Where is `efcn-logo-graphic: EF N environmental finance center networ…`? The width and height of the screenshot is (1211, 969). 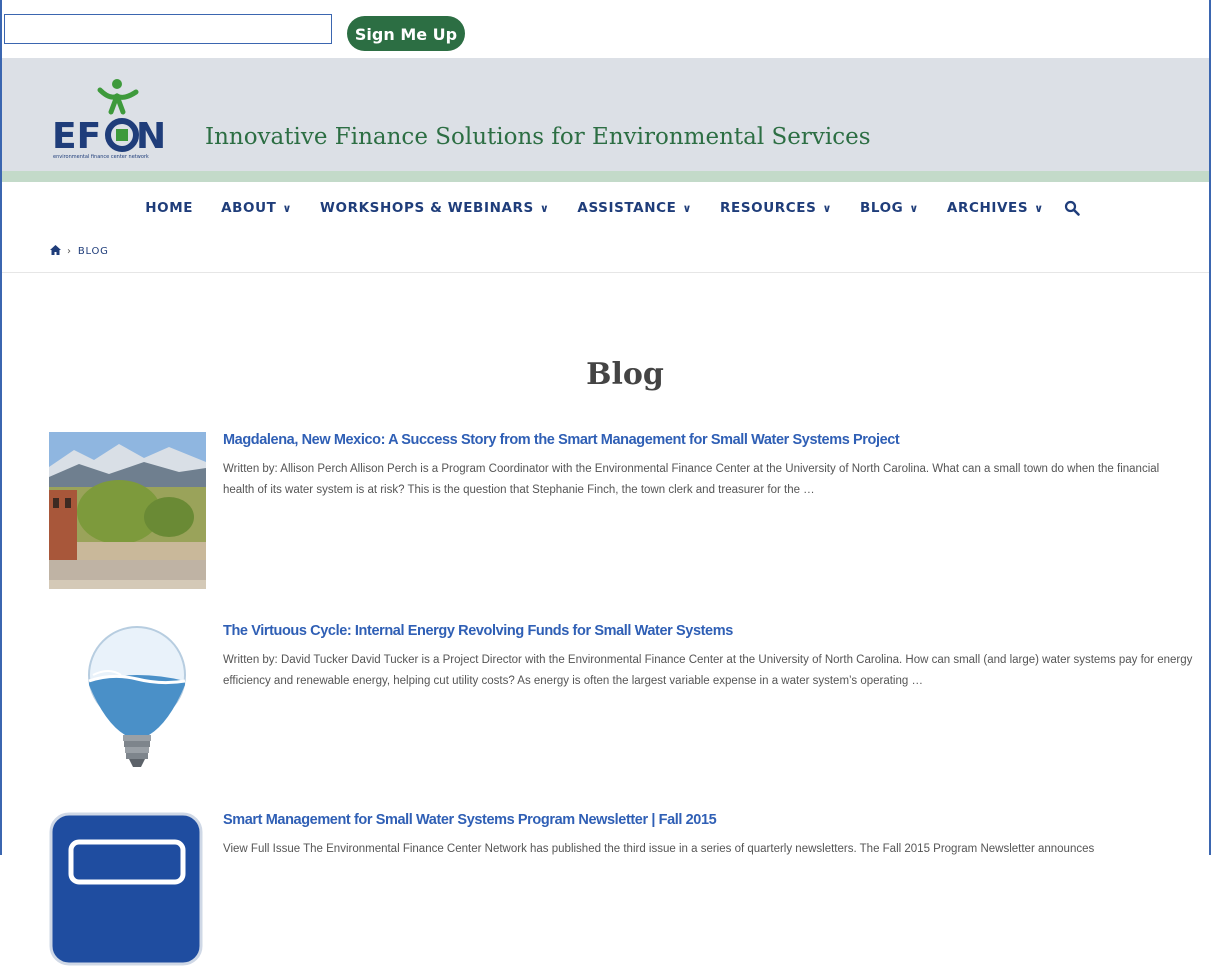
efcn-logo-graphic: EF N environmental finance center networ… is located at coordinates (109, 119).